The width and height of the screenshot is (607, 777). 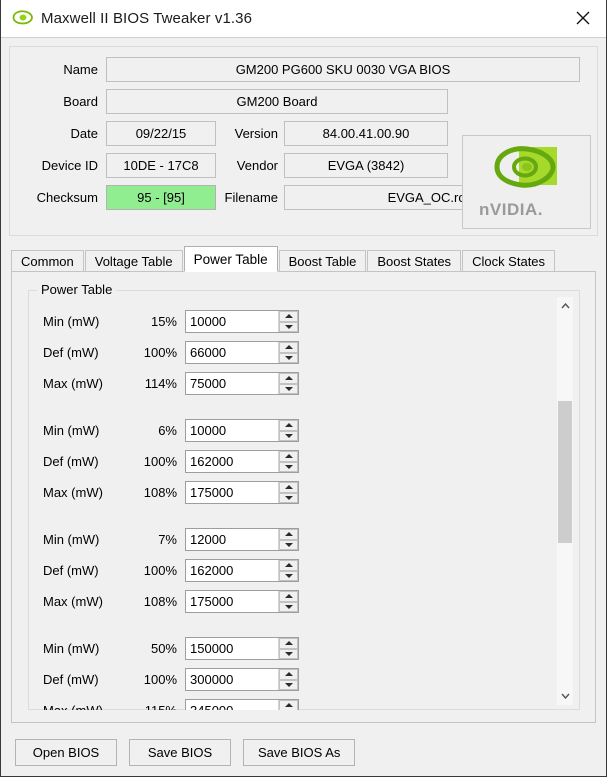 What do you see at coordinates (161, 165) in the screenshot?
I see `device-id-field: 10DE - 17C8` at bounding box center [161, 165].